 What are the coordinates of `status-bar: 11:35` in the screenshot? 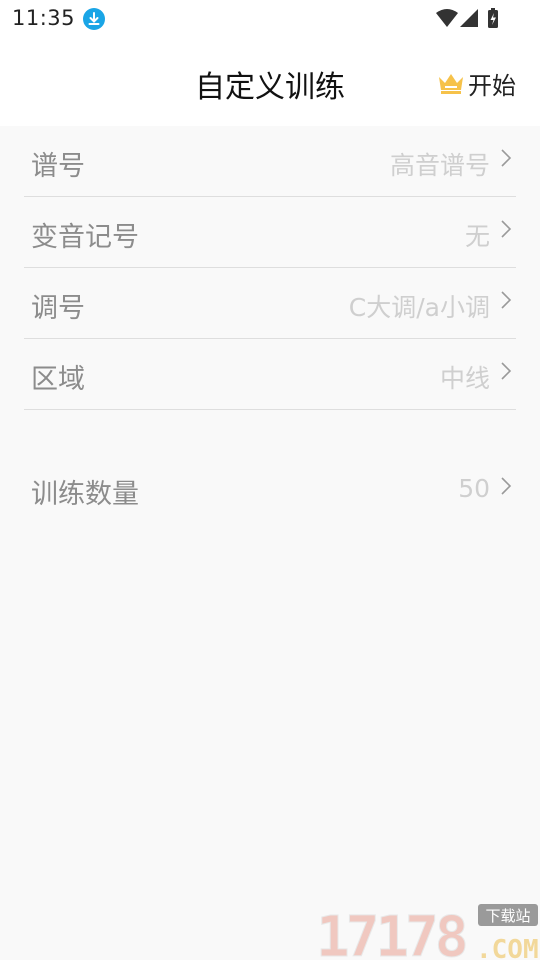 It's located at (270, 19).